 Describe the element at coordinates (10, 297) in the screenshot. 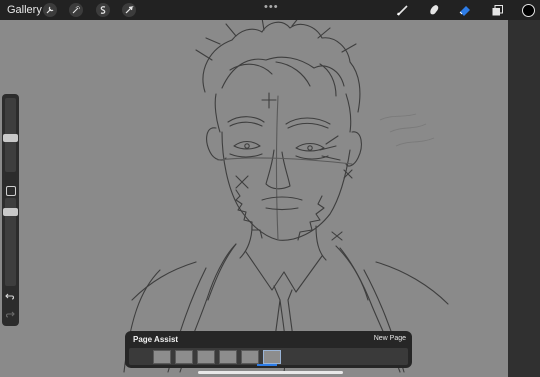

I see `undo-icon` at that location.